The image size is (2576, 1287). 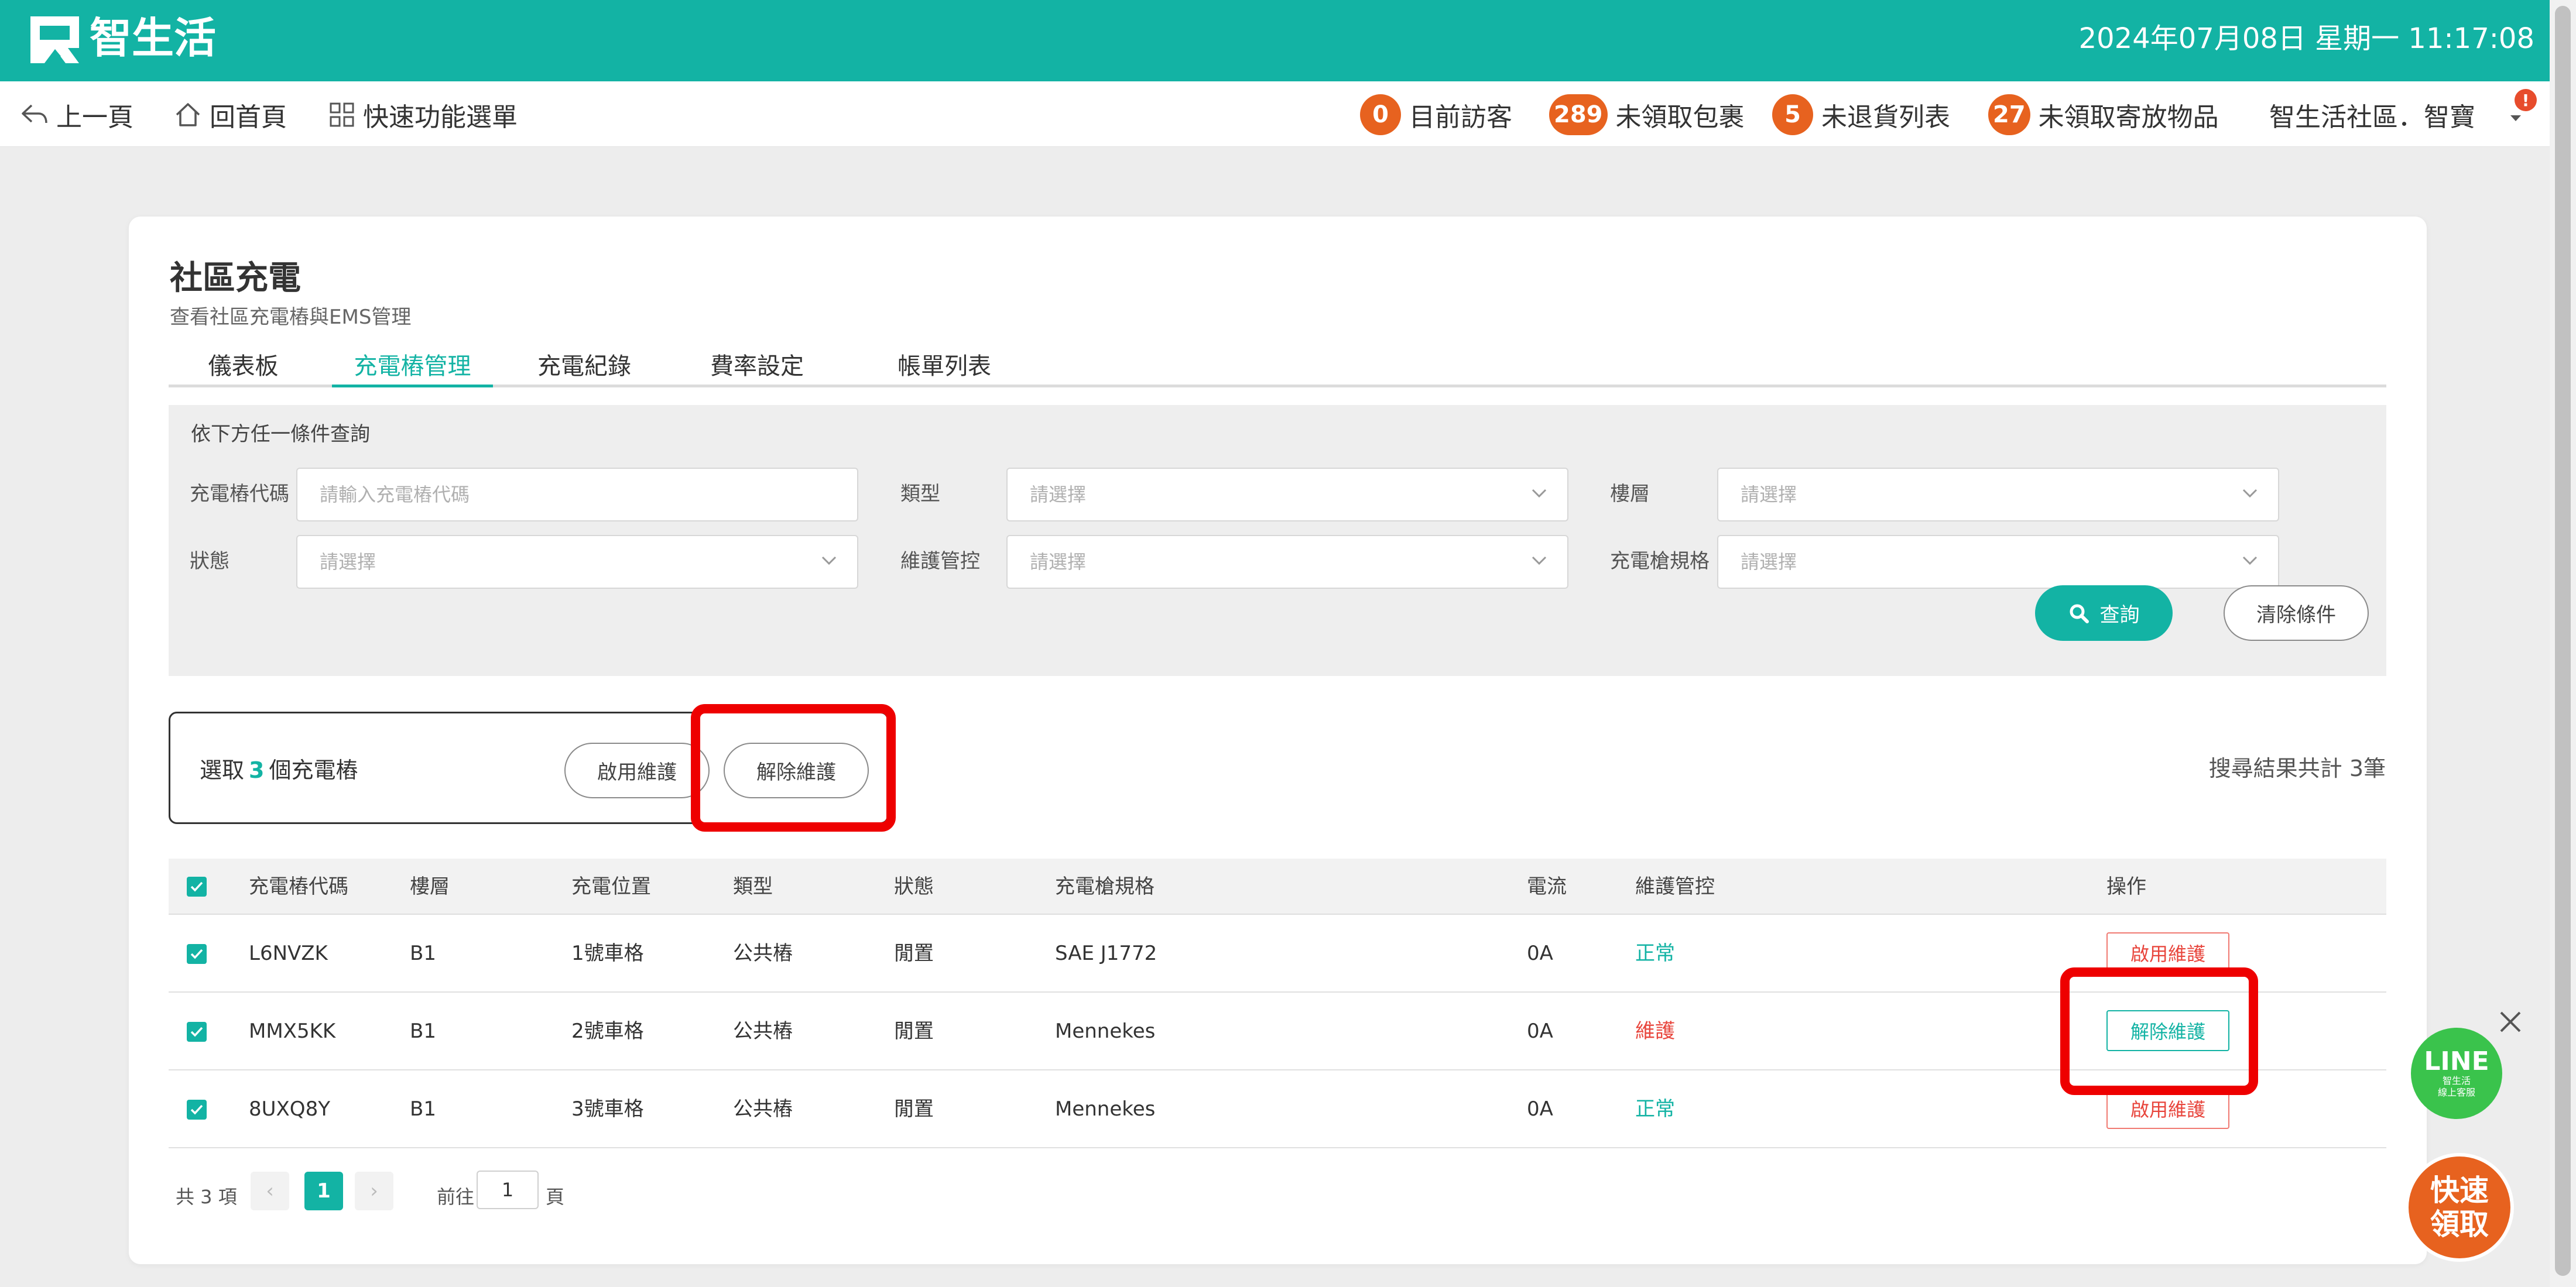 I want to click on page-number-button: 1, so click(x=323, y=1191).